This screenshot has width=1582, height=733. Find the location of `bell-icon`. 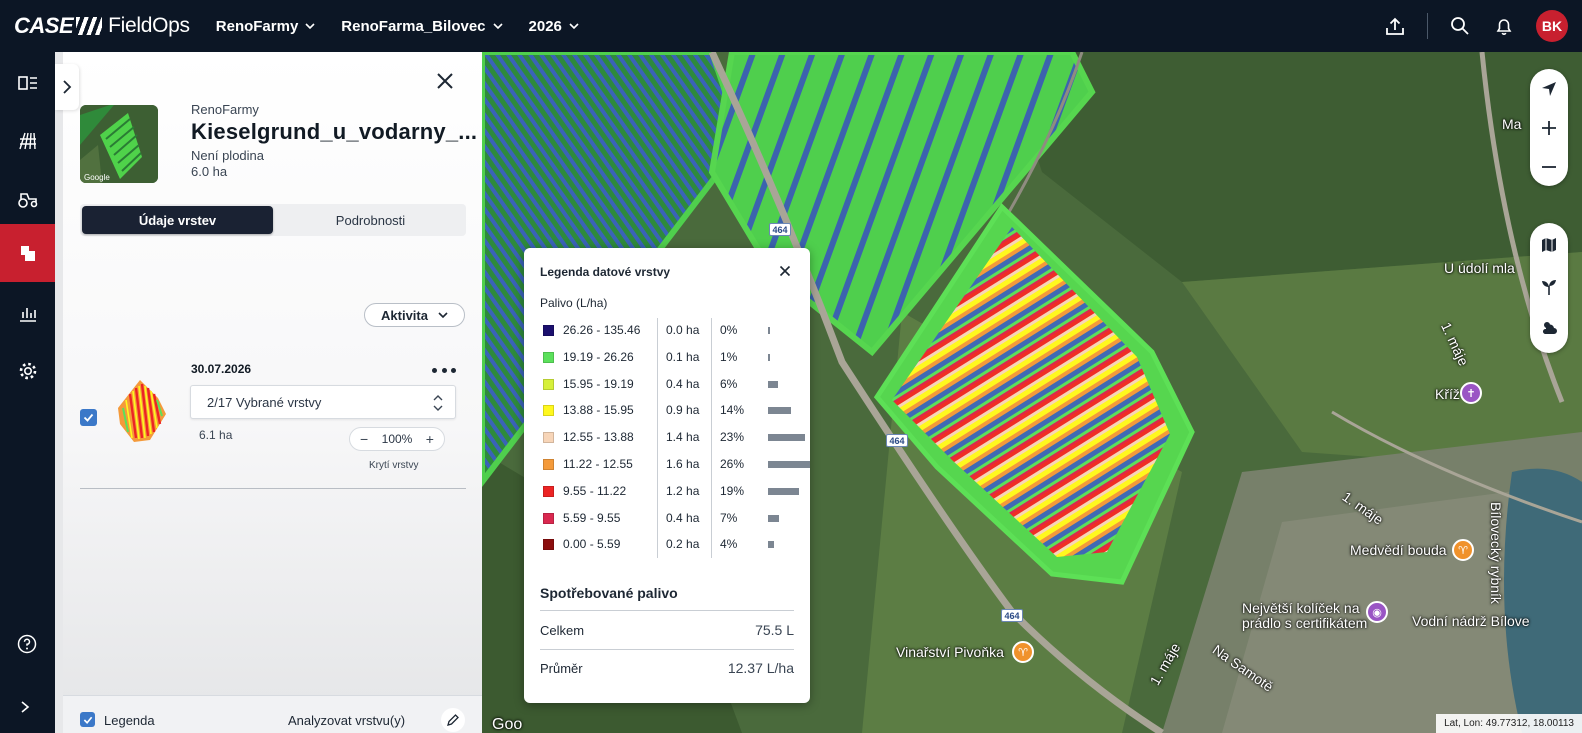

bell-icon is located at coordinates (1504, 26).